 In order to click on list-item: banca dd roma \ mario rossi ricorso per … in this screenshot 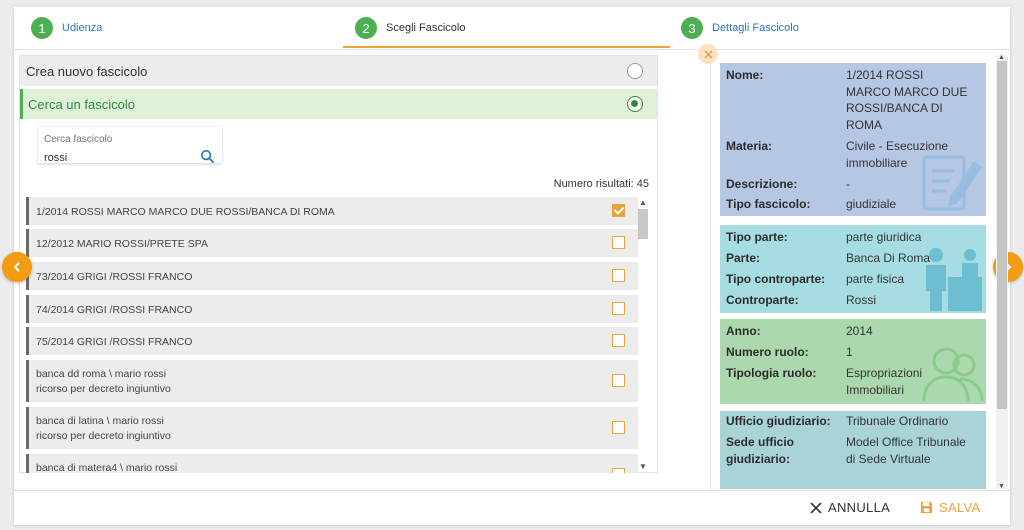, I will do `click(332, 381)`.